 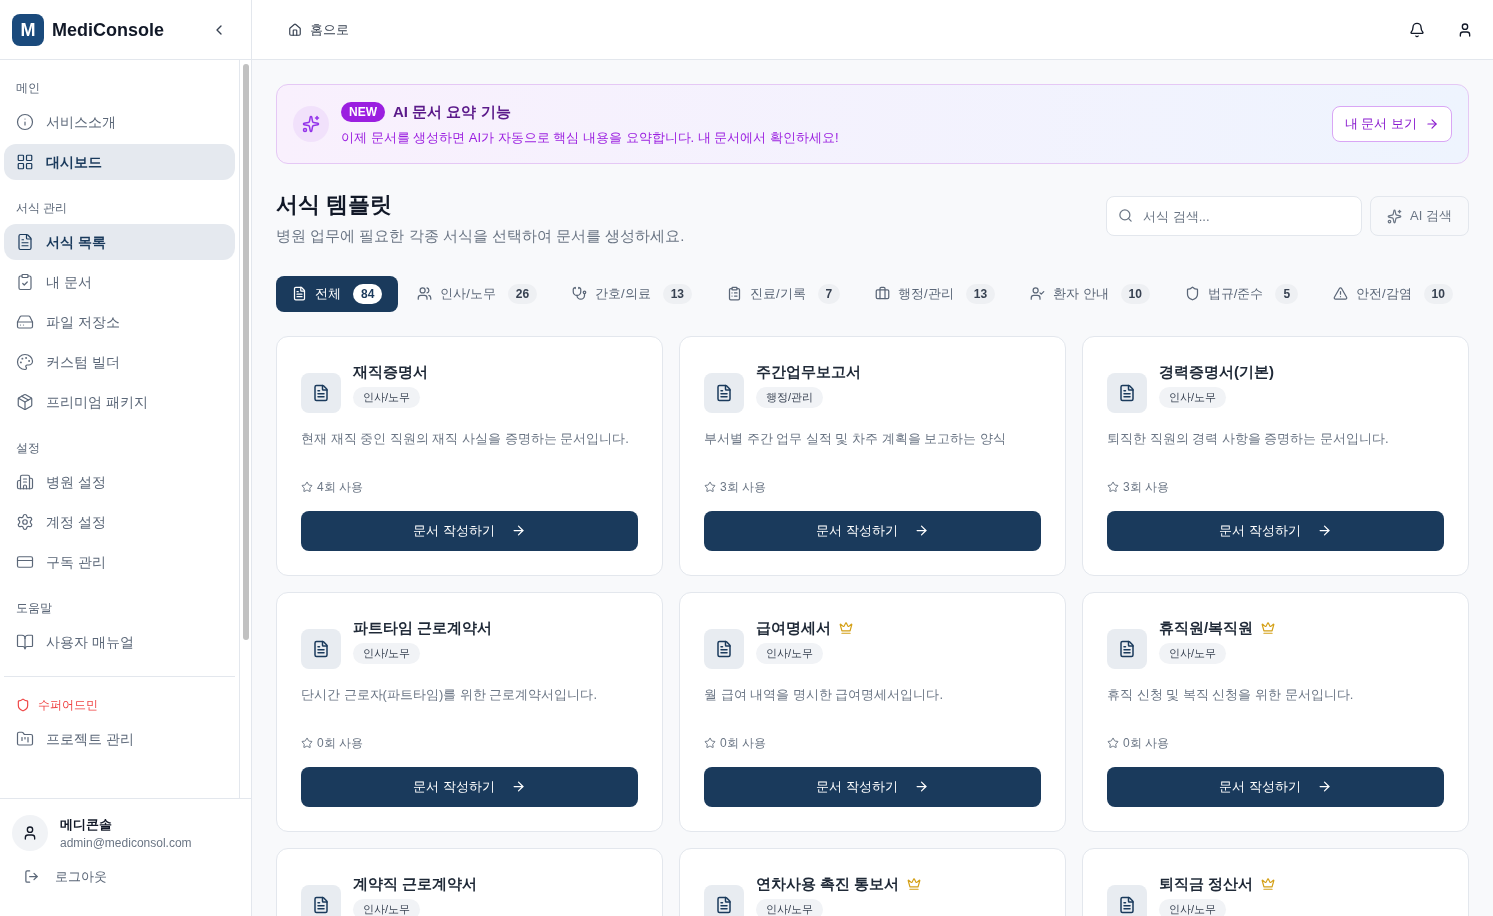 What do you see at coordinates (65, 877) in the screenshot?
I see `logout-button: 로그아웃` at bounding box center [65, 877].